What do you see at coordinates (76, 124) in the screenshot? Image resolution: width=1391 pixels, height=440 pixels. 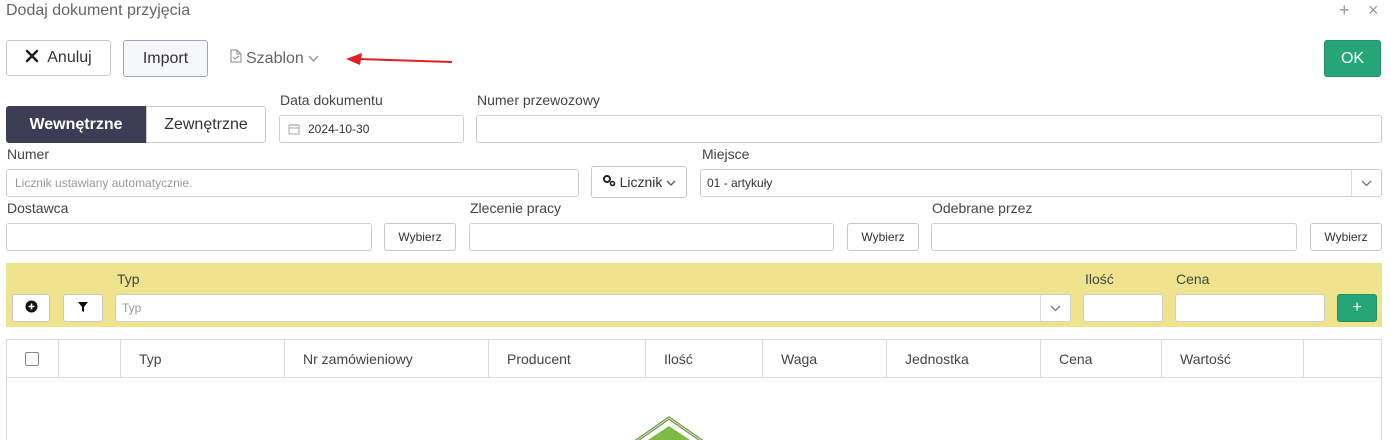 I see `tab-internal: Wewnętrzne` at bounding box center [76, 124].